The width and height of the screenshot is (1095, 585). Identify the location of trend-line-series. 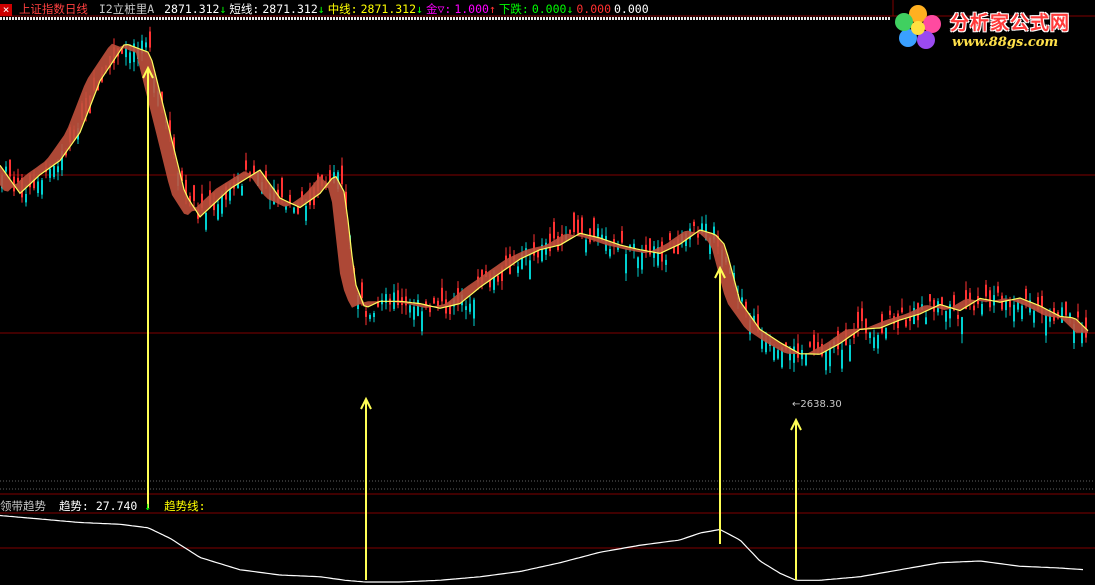
(542, 548).